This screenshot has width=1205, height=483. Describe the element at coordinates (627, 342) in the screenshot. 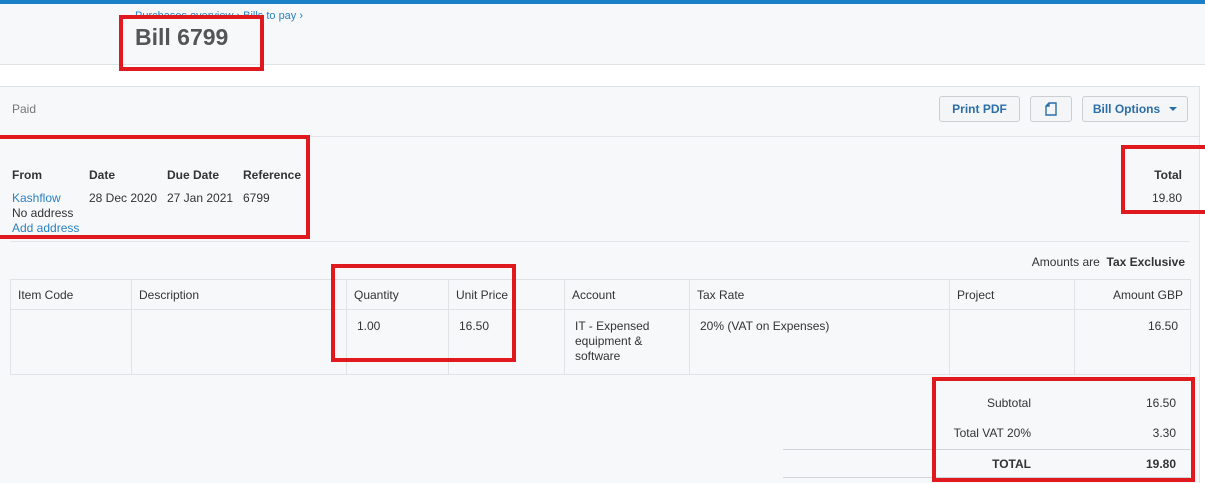

I see `cell-account: IT - Expensed equipment & software` at that location.